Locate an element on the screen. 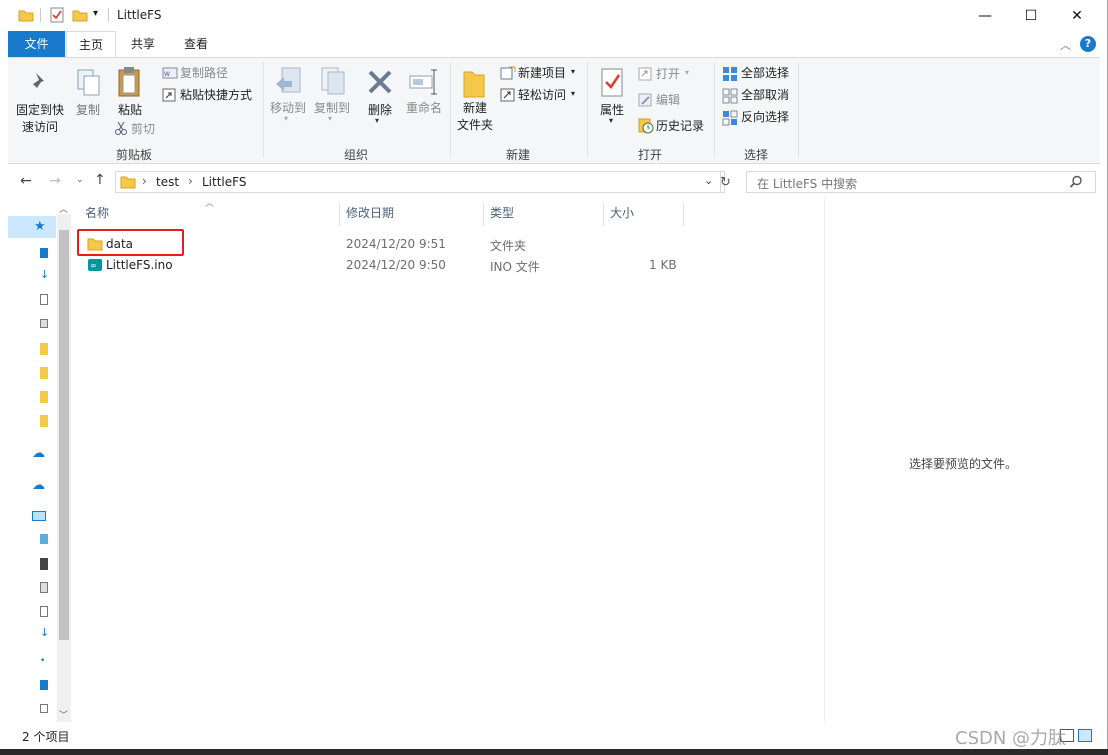  tab-share: 共享 is located at coordinates (143, 44).